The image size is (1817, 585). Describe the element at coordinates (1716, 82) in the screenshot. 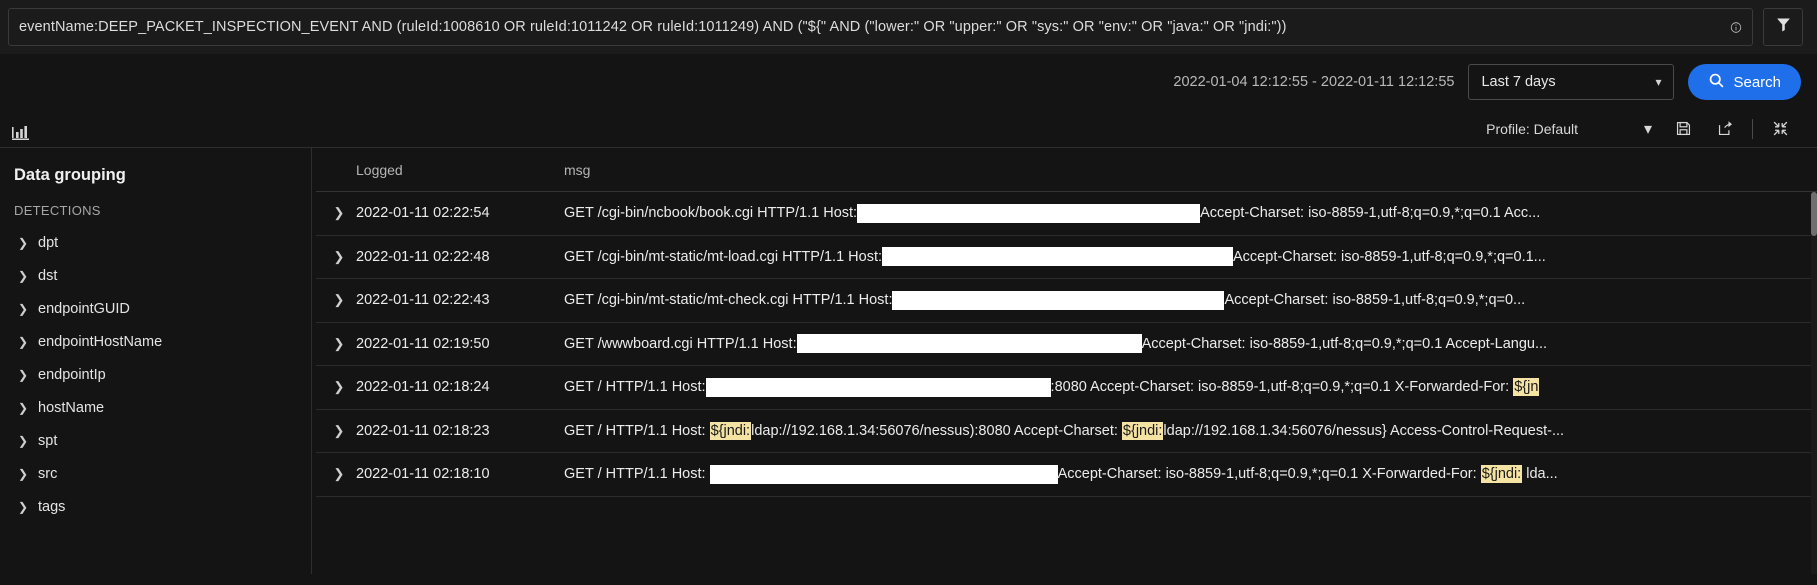

I see `magnifier-icon` at that location.